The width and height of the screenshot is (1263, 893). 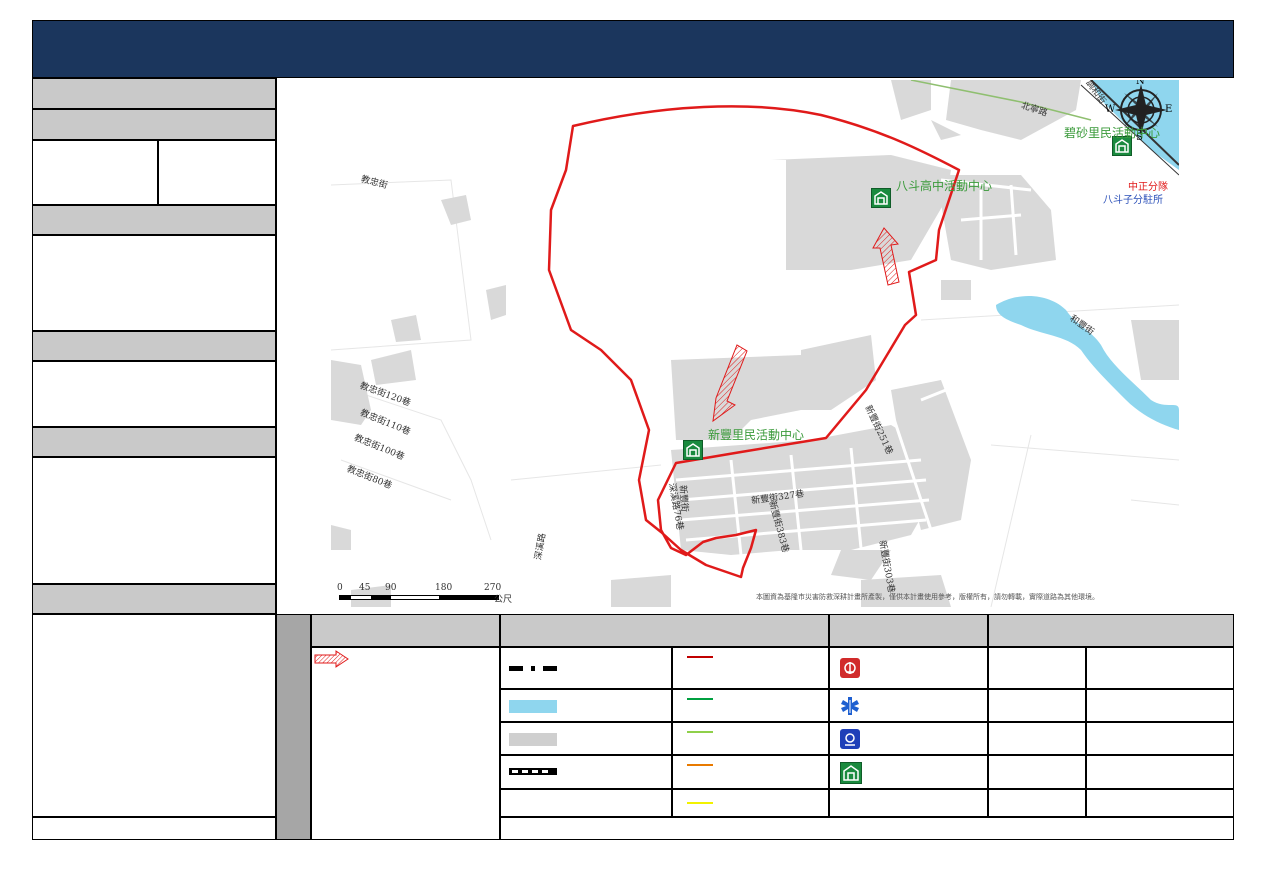 I want to click on scale-tick: 0, so click(x=340, y=588).